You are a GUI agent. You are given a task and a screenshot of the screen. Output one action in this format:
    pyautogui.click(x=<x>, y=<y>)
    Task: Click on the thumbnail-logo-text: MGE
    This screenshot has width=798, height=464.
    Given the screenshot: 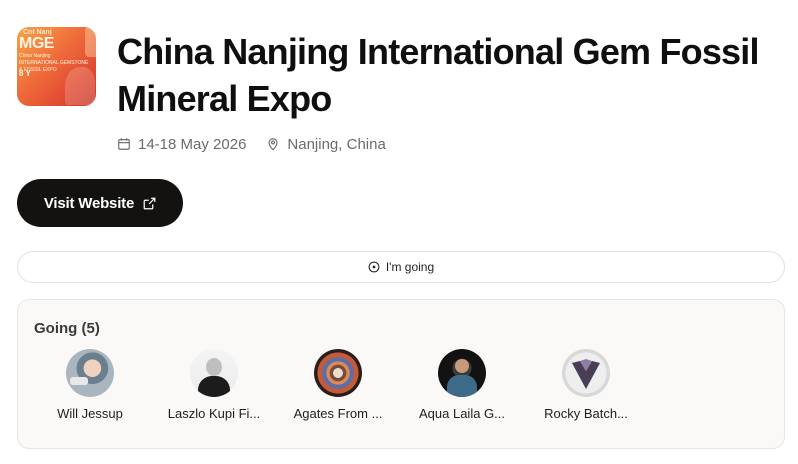 What is the action you would take?
    pyautogui.click(x=36, y=43)
    